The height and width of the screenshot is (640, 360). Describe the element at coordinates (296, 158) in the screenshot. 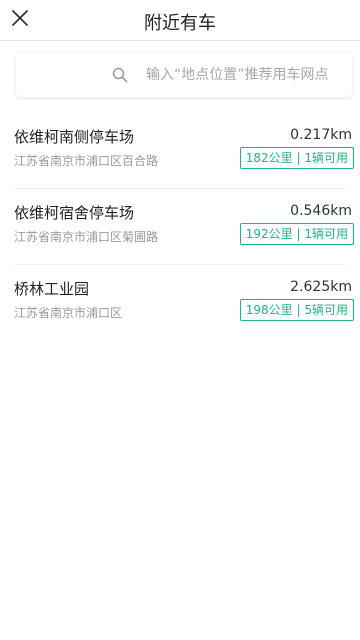

I see `availability-badge: 182公里 | 1辆可用` at that location.